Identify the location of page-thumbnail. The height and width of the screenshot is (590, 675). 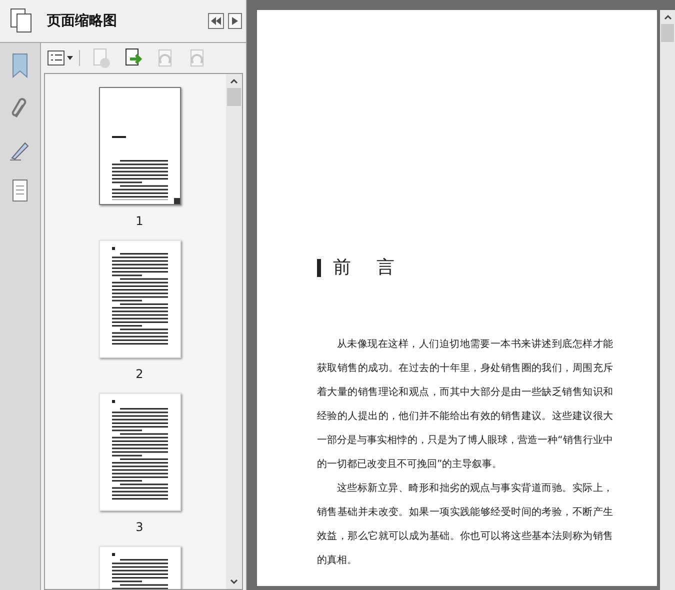
(139, 146).